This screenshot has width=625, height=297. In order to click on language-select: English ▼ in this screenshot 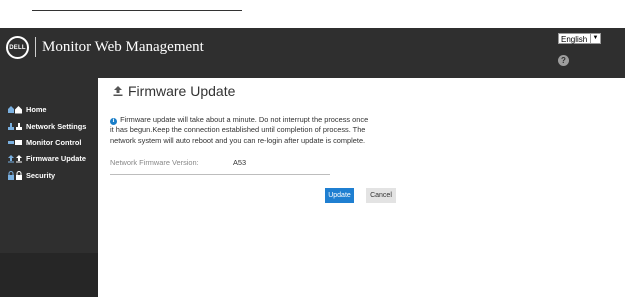, I will do `click(579, 38)`.